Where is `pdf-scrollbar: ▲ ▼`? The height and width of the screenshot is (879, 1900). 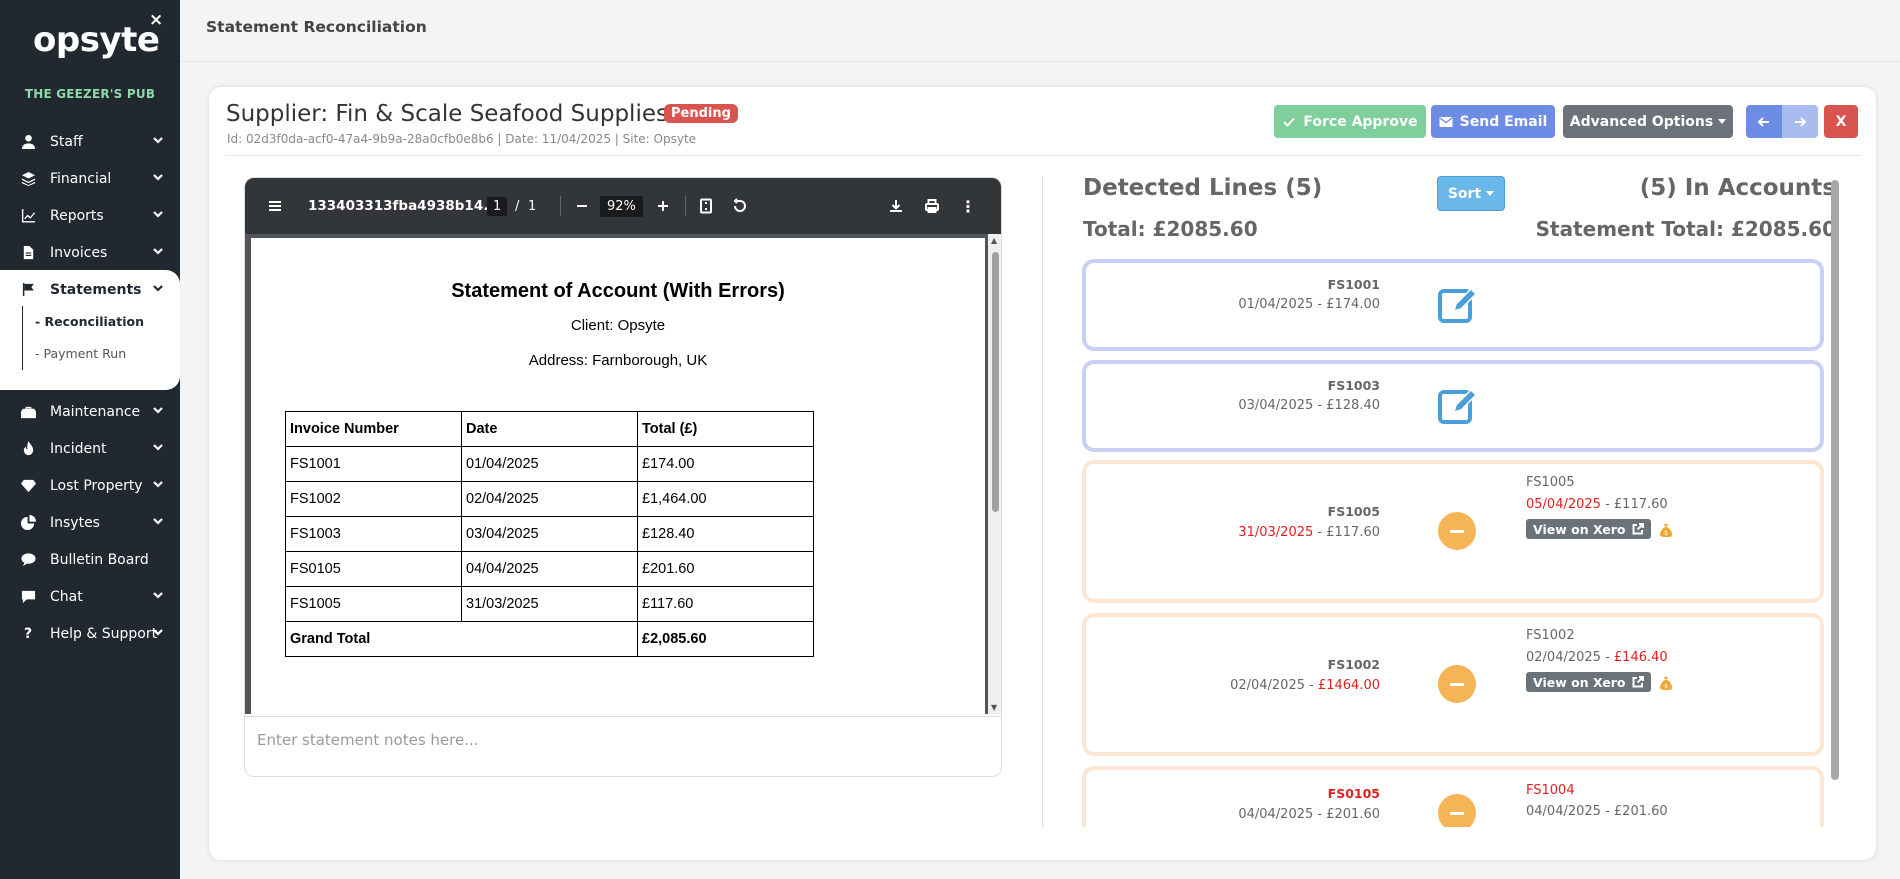
pdf-scrollbar: ▲ ▼ is located at coordinates (994, 474).